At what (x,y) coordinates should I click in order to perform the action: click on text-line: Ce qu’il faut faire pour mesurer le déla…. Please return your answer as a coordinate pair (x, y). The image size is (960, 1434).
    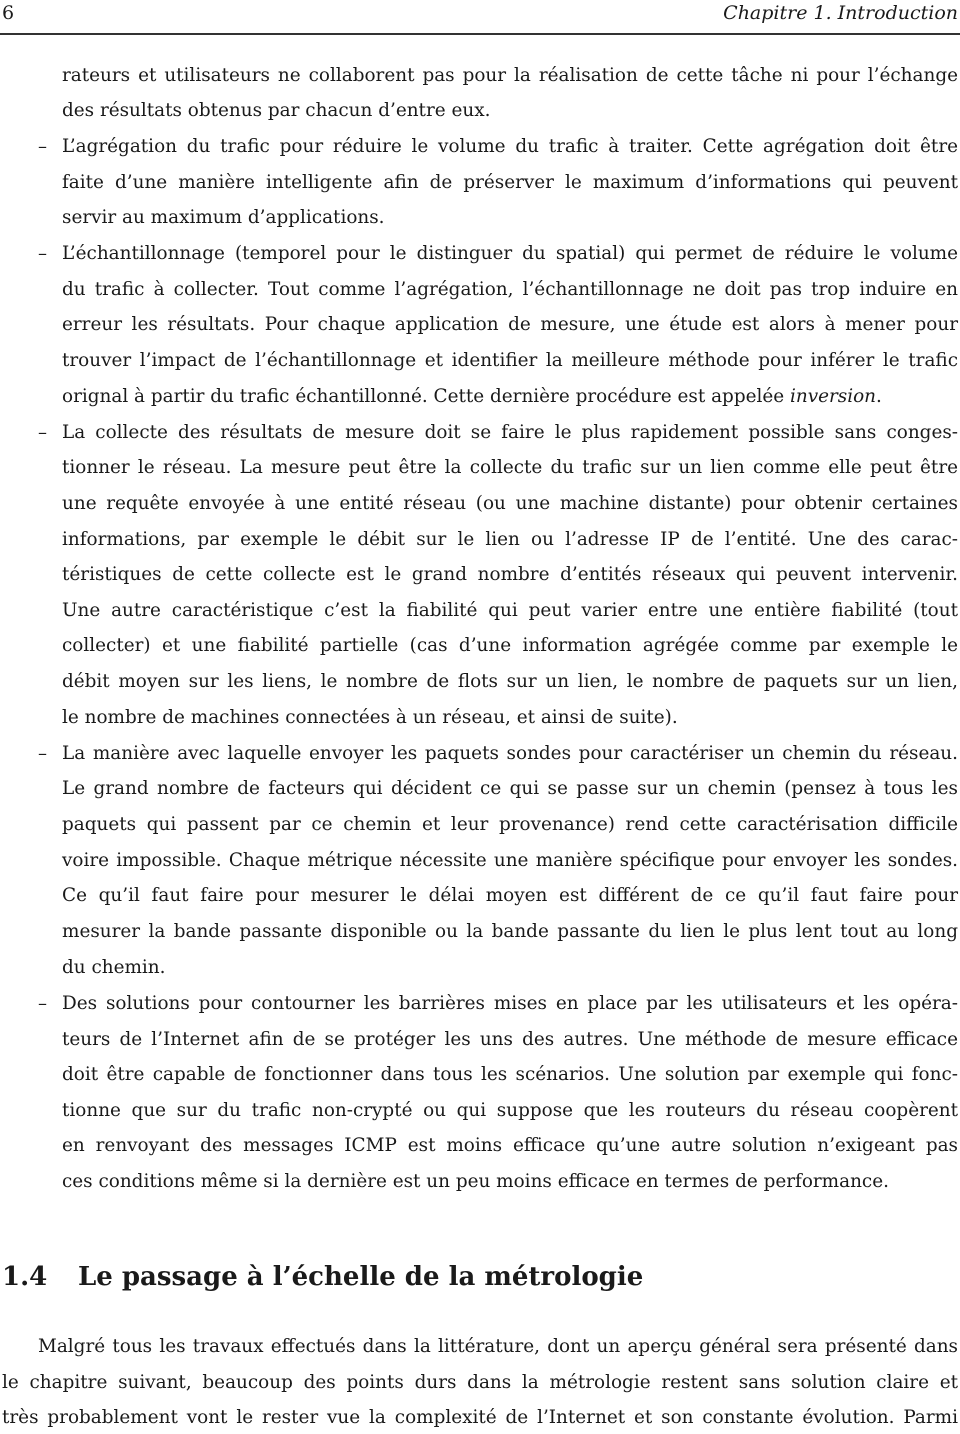
    Looking at the image, I should click on (510, 895).